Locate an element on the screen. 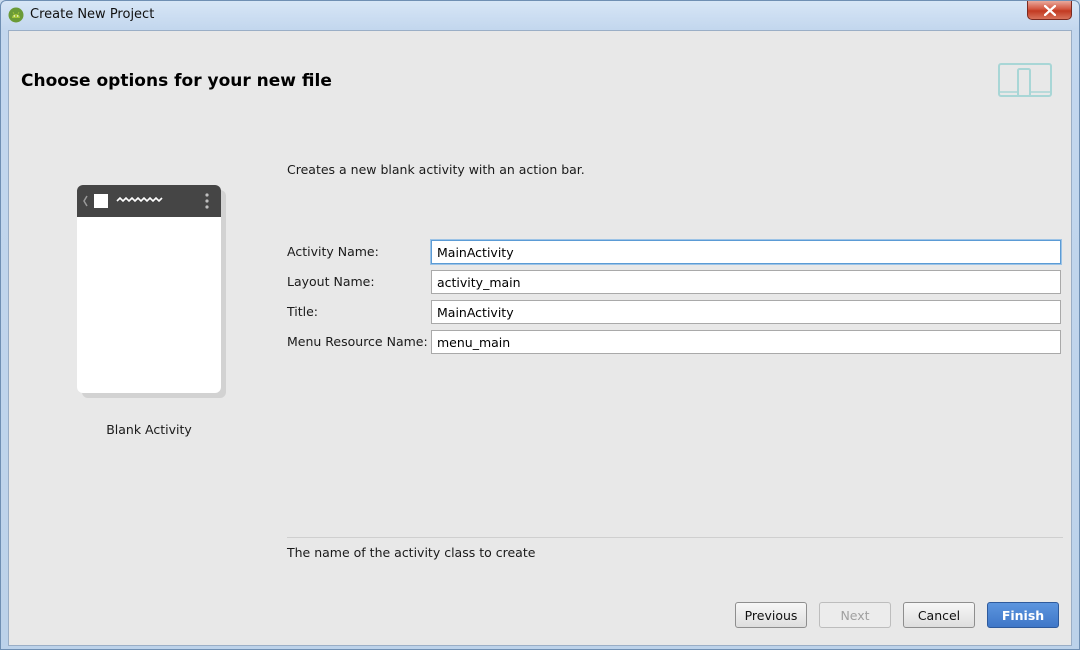 The image size is (1080, 650). window-close-button is located at coordinates (1049, 10).